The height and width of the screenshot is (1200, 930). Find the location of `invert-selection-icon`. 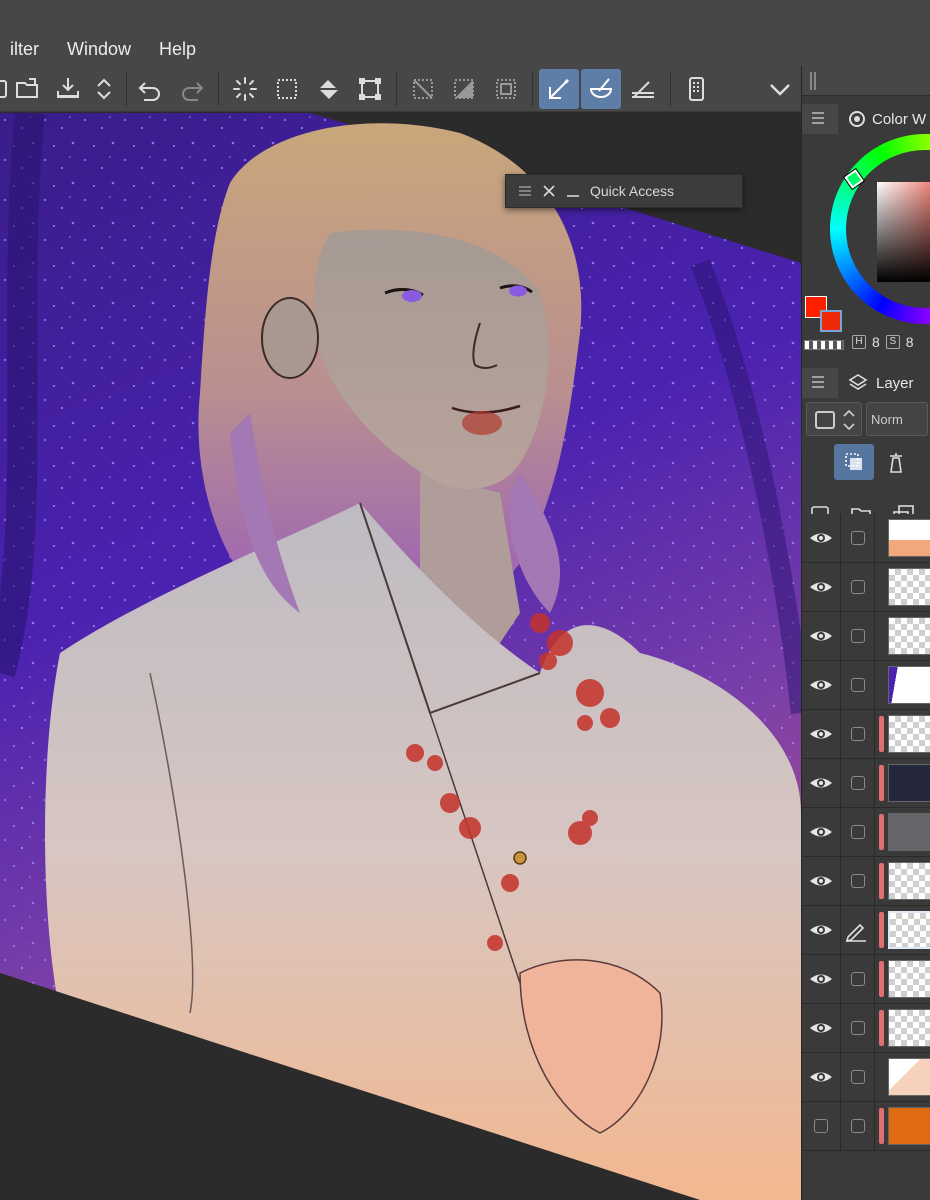

invert-selection-icon is located at coordinates (464, 89).